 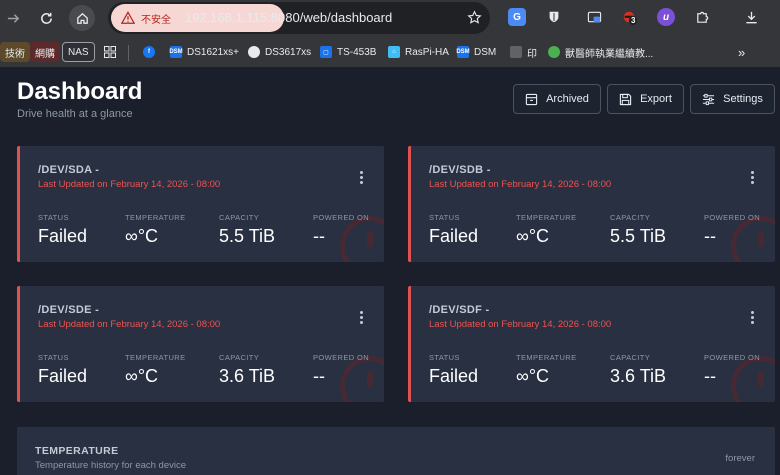 What do you see at coordinates (629, 17) in the screenshot?
I see `ninja-extension-icon: 3` at bounding box center [629, 17].